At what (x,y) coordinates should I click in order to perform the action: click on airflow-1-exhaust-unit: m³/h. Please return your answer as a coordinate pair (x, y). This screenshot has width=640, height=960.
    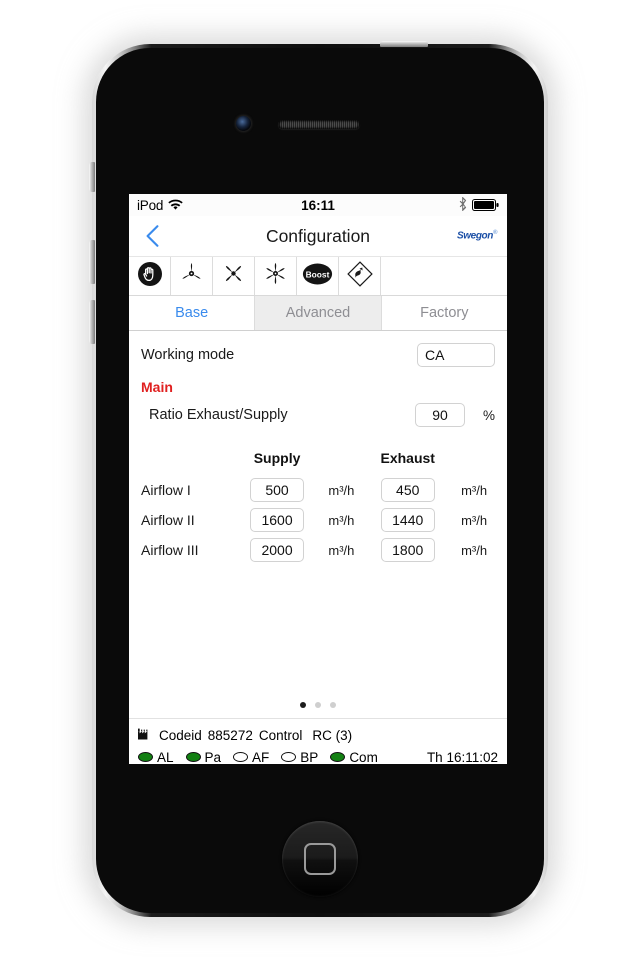
    Looking at the image, I should click on (474, 490).